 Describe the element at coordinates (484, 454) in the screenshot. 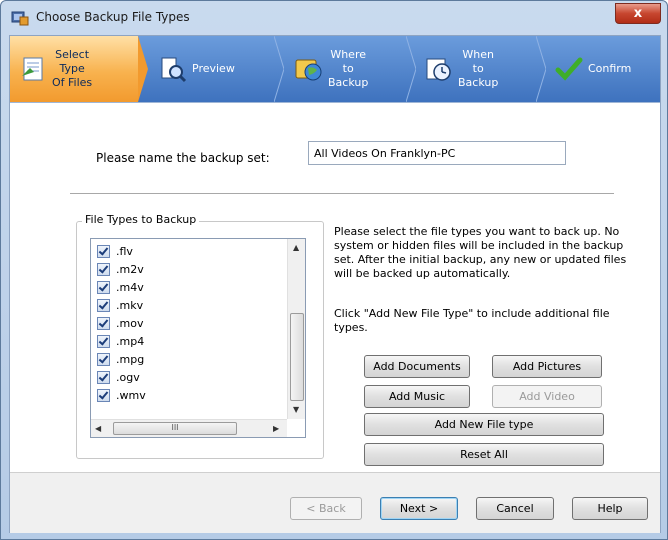

I see `reset-all-button: Reset All` at that location.